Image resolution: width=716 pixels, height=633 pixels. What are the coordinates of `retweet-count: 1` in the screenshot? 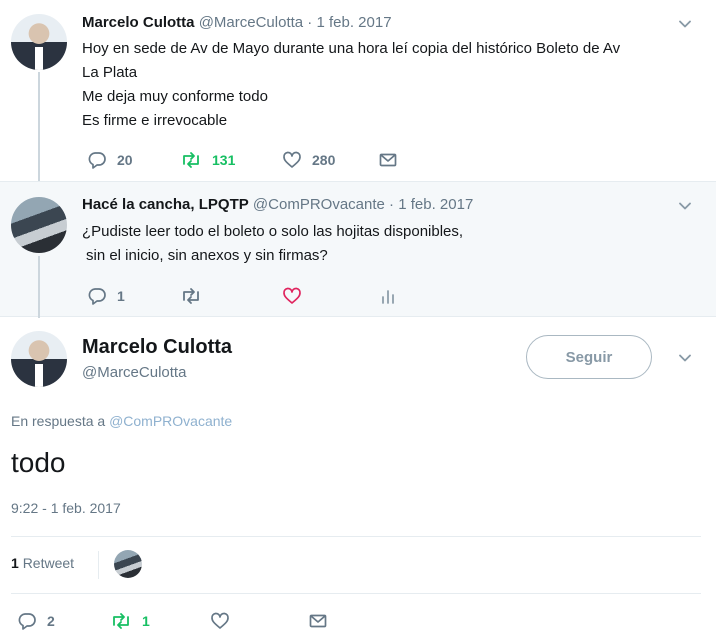 It's located at (146, 621).